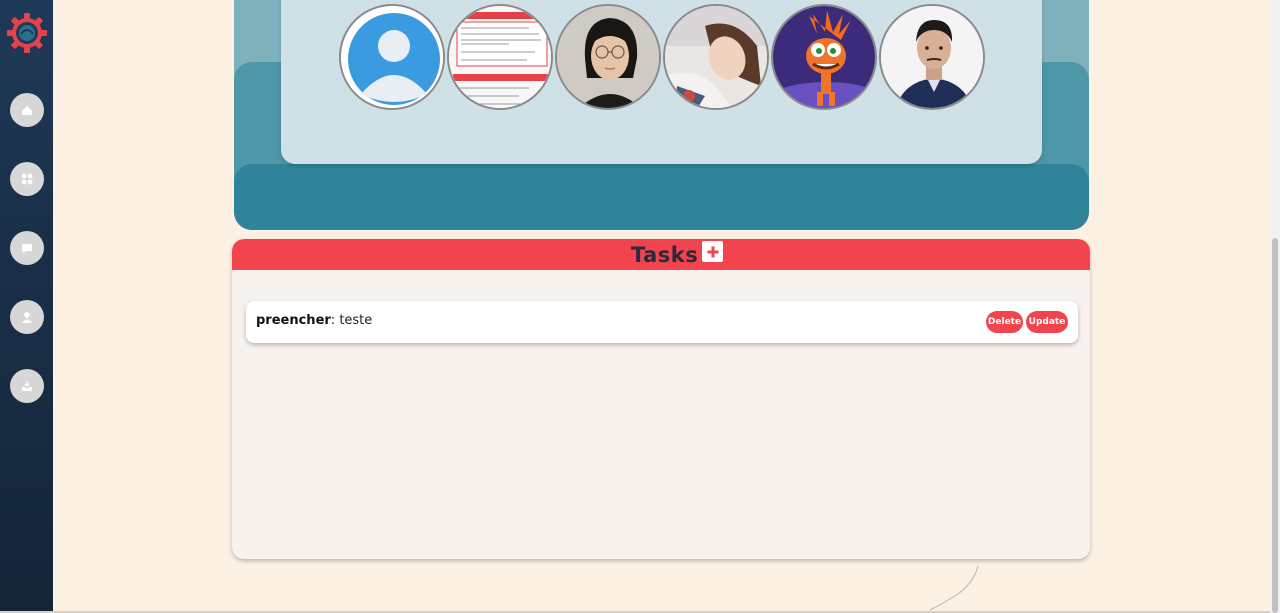  Describe the element at coordinates (27, 33) in the screenshot. I see `logo-gear-icon` at that location.